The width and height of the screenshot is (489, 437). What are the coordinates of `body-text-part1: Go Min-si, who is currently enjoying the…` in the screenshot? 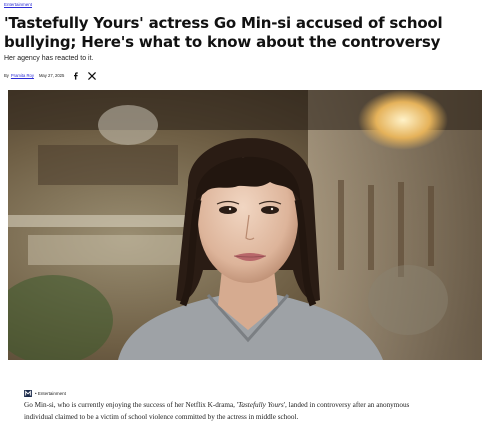 It's located at (131, 405).